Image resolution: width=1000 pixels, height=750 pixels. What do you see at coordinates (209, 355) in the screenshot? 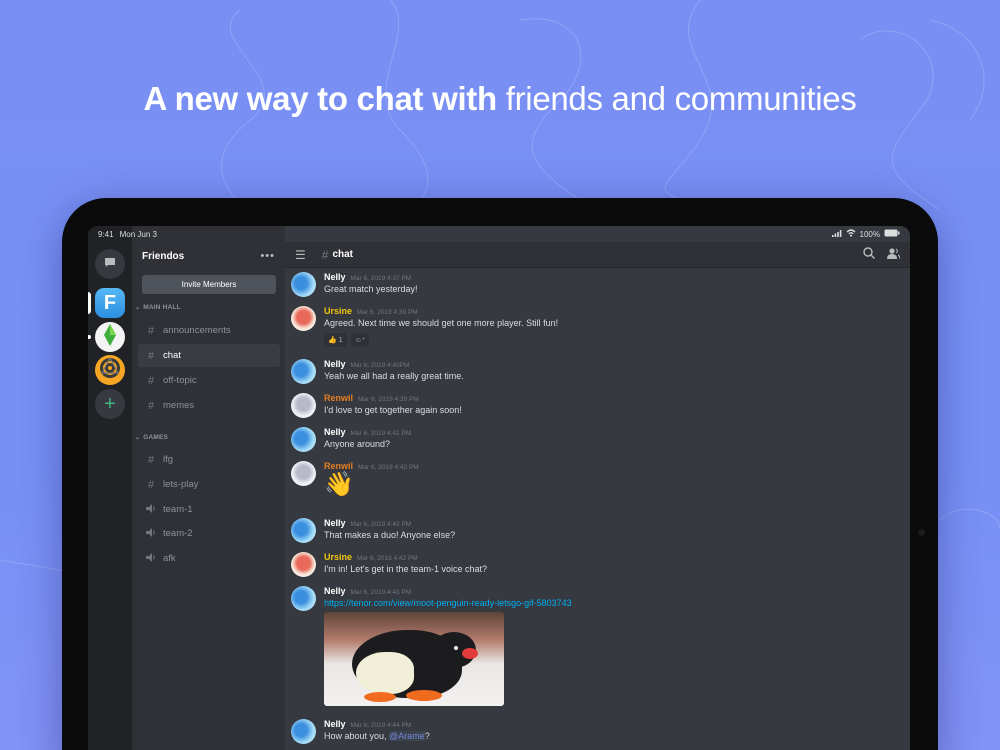
I see `channel-chat: # chat` at bounding box center [209, 355].